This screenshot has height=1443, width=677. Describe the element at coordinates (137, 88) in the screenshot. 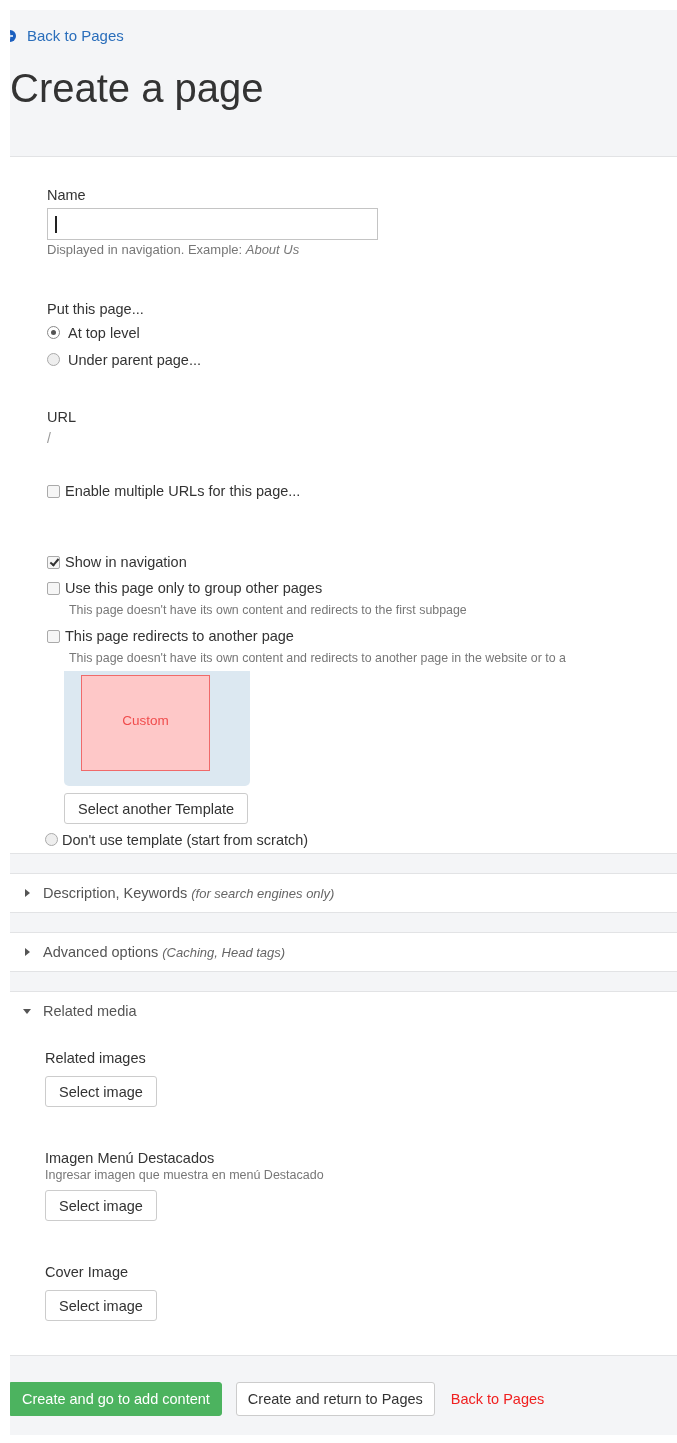

I see `page-title: Create a page` at that location.